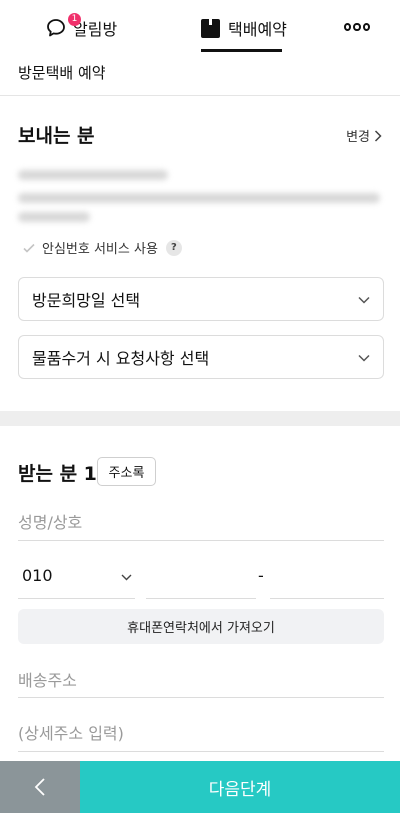 This screenshot has width=400, height=813. Describe the element at coordinates (201, 626) in the screenshot. I see `import-contact-button: 휴대폰연락처에서 가져오기` at that location.